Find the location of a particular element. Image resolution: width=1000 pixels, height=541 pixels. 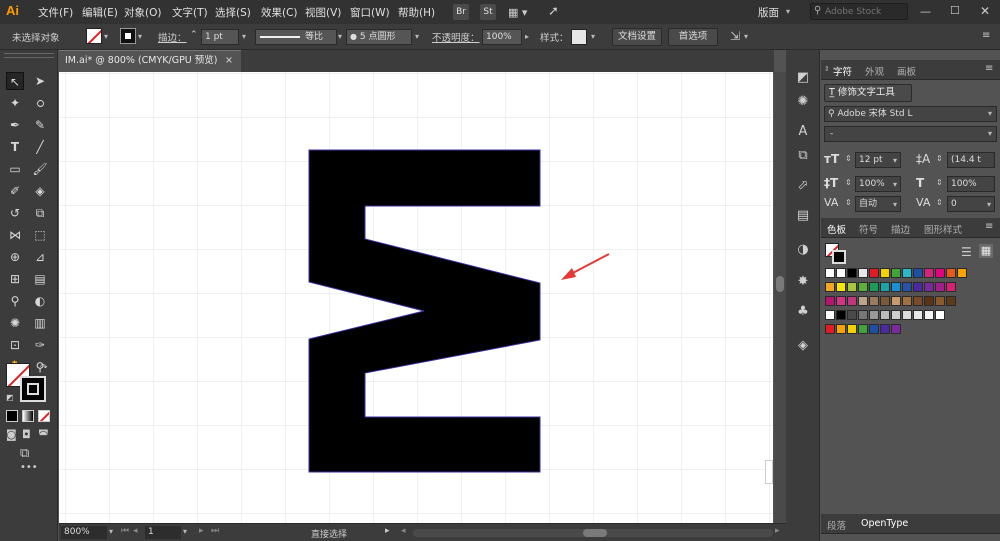

gradient-mode-icon is located at coordinates (28, 416).